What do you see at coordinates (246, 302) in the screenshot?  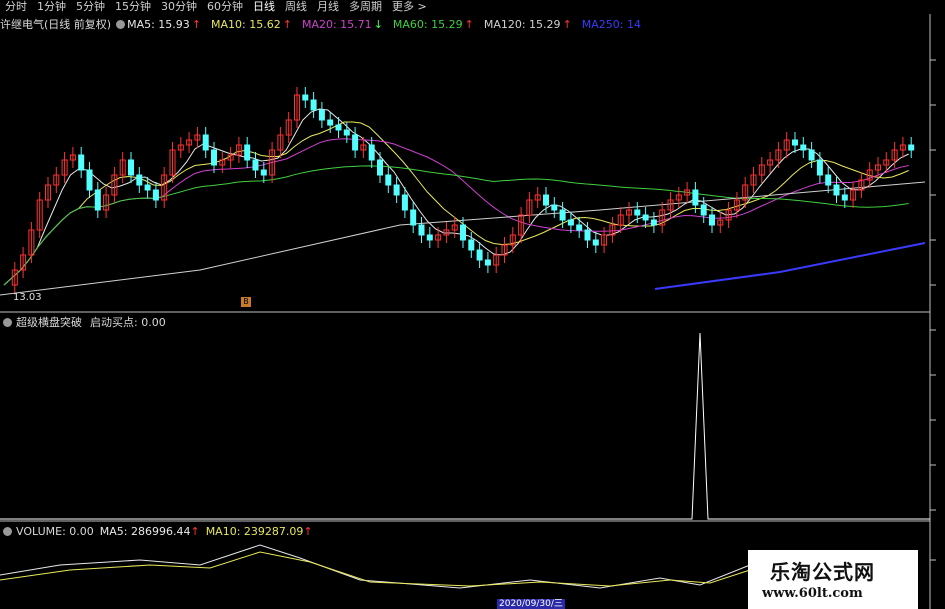 I see `b-marker-icon: B` at bounding box center [246, 302].